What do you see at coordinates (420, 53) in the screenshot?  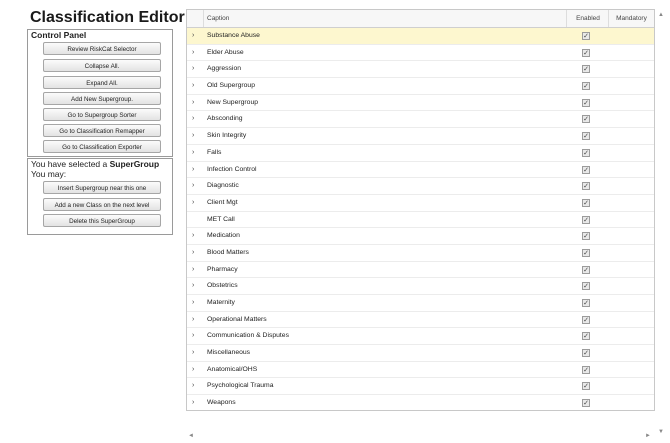 I see `table-row: › Elder Abuse ✓` at bounding box center [420, 53].